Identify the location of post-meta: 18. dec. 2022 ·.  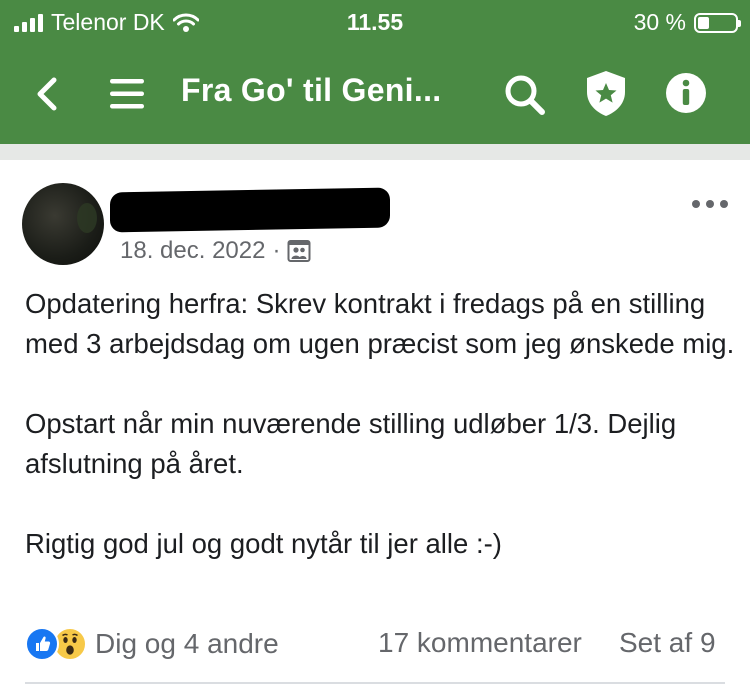
(215, 251).